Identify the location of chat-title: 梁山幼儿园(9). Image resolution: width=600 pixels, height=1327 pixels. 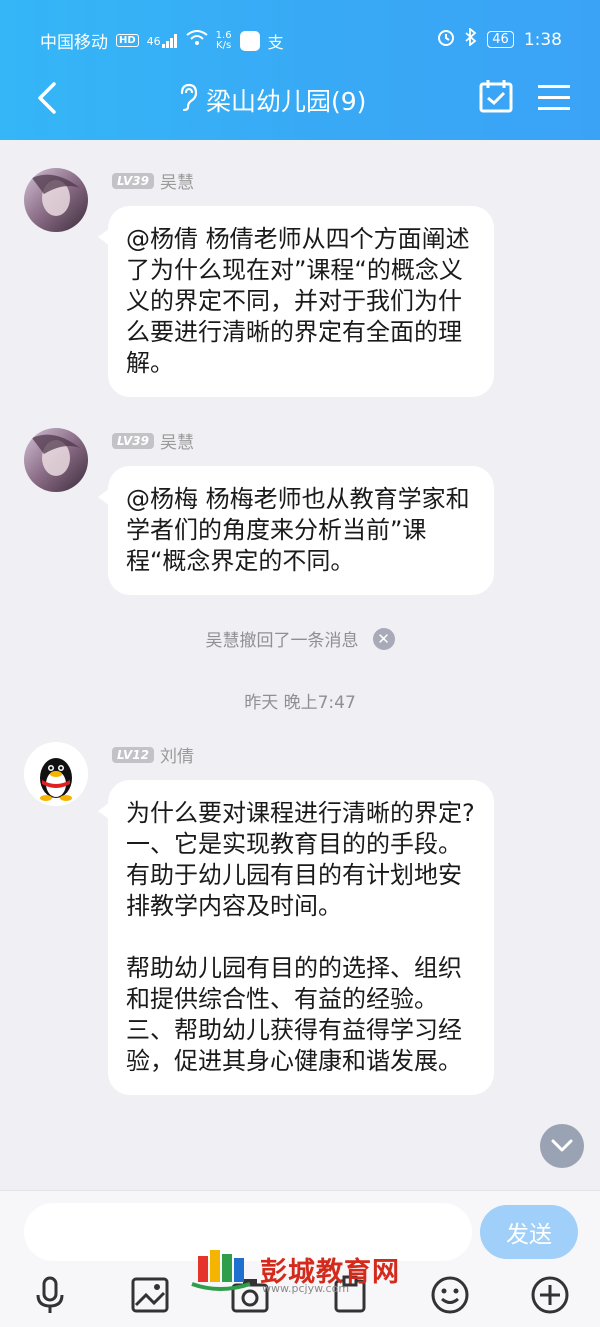
(272, 100).